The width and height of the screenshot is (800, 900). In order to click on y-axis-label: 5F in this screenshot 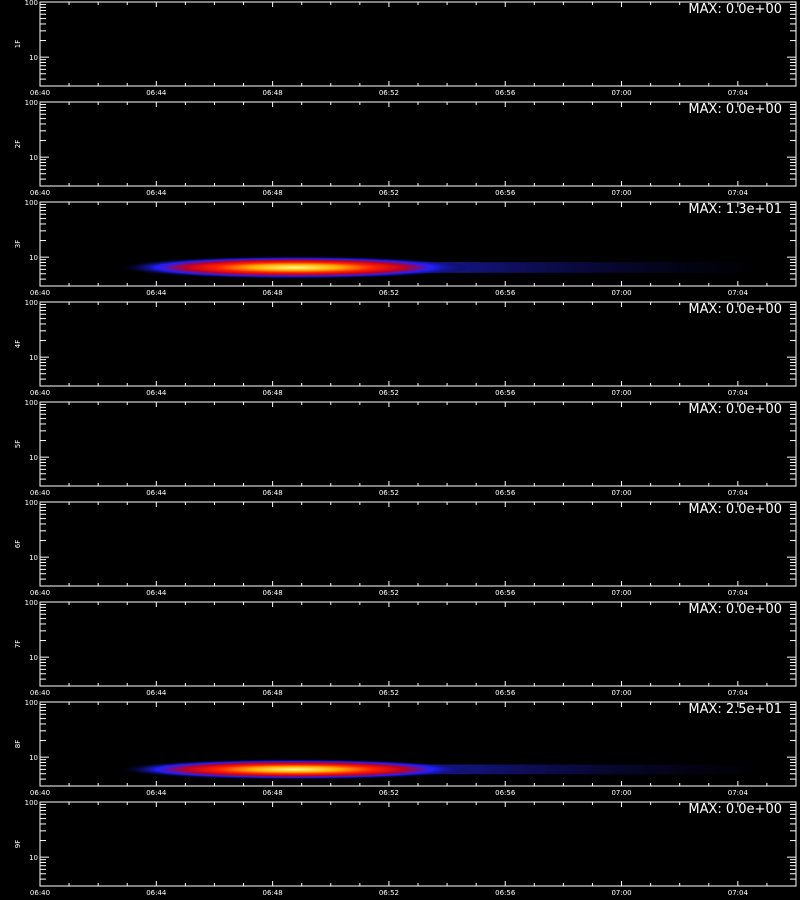, I will do `click(18, 444)`.